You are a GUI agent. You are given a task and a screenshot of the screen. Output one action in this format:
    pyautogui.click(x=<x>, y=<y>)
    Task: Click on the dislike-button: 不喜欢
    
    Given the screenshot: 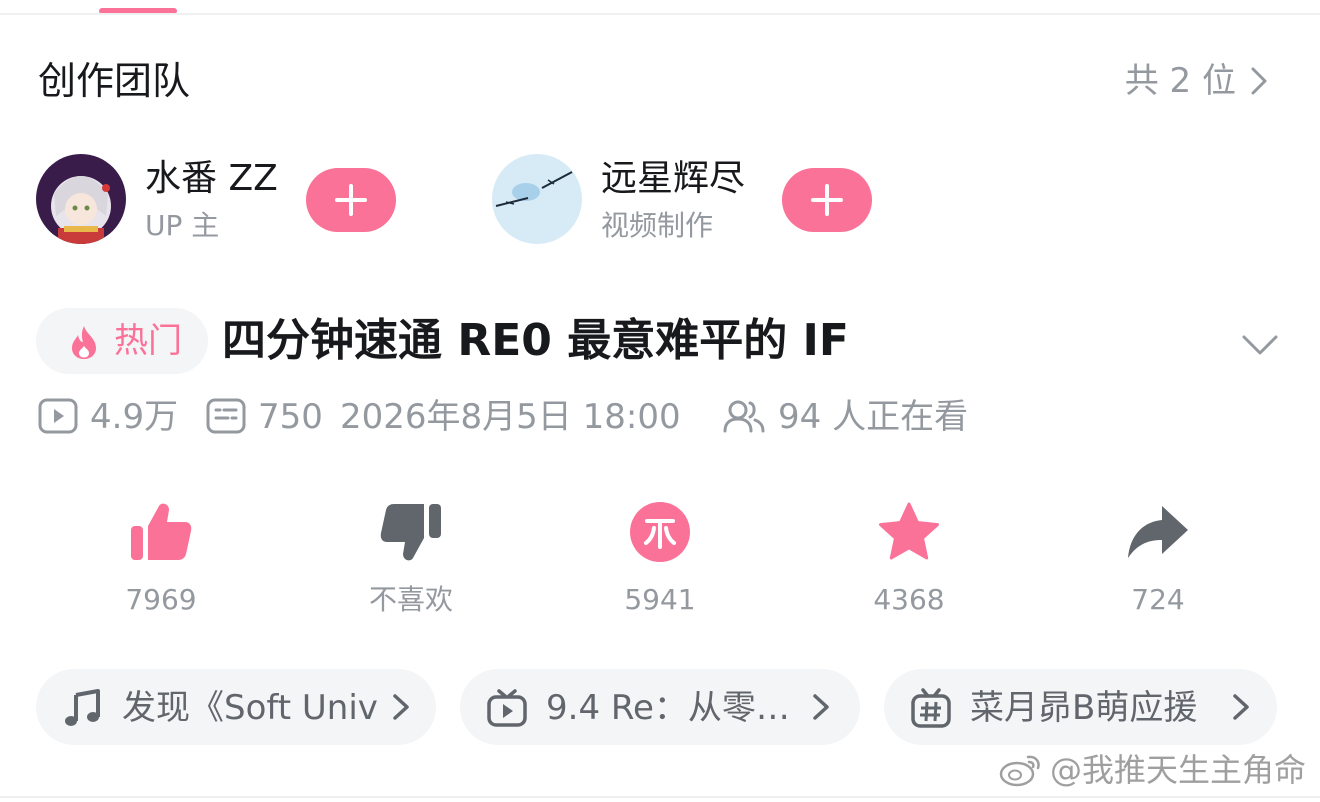 What is the action you would take?
    pyautogui.click(x=411, y=560)
    